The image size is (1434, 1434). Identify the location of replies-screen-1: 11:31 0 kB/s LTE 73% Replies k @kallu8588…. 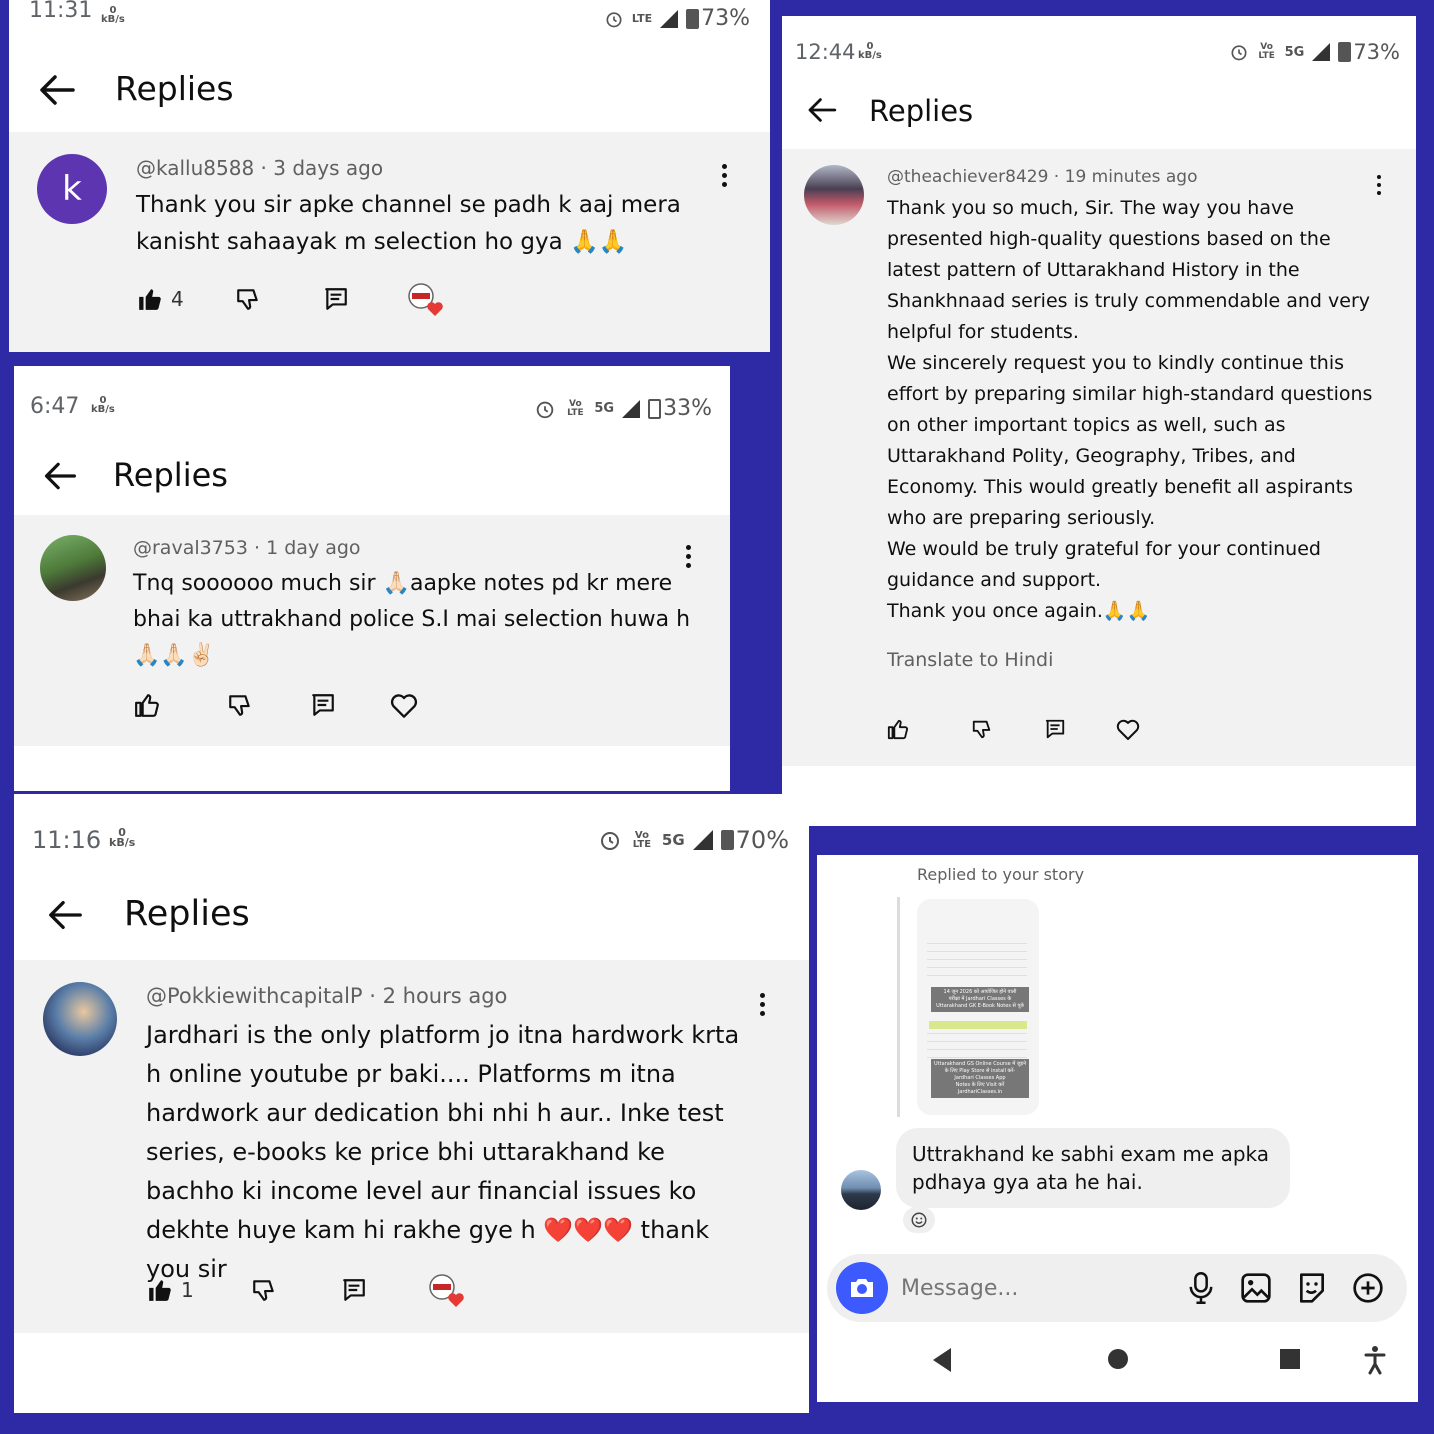
(389, 176).